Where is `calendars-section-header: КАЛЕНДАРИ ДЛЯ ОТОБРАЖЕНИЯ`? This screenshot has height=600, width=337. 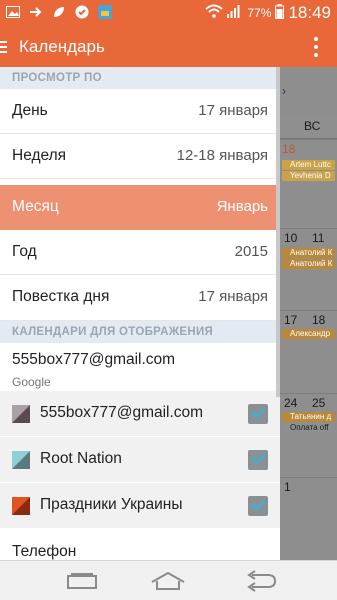
calendars-section-header: КАЛЕНДАРИ ДЛЯ ОТОБРАЖЕНИЯ is located at coordinates (140, 332).